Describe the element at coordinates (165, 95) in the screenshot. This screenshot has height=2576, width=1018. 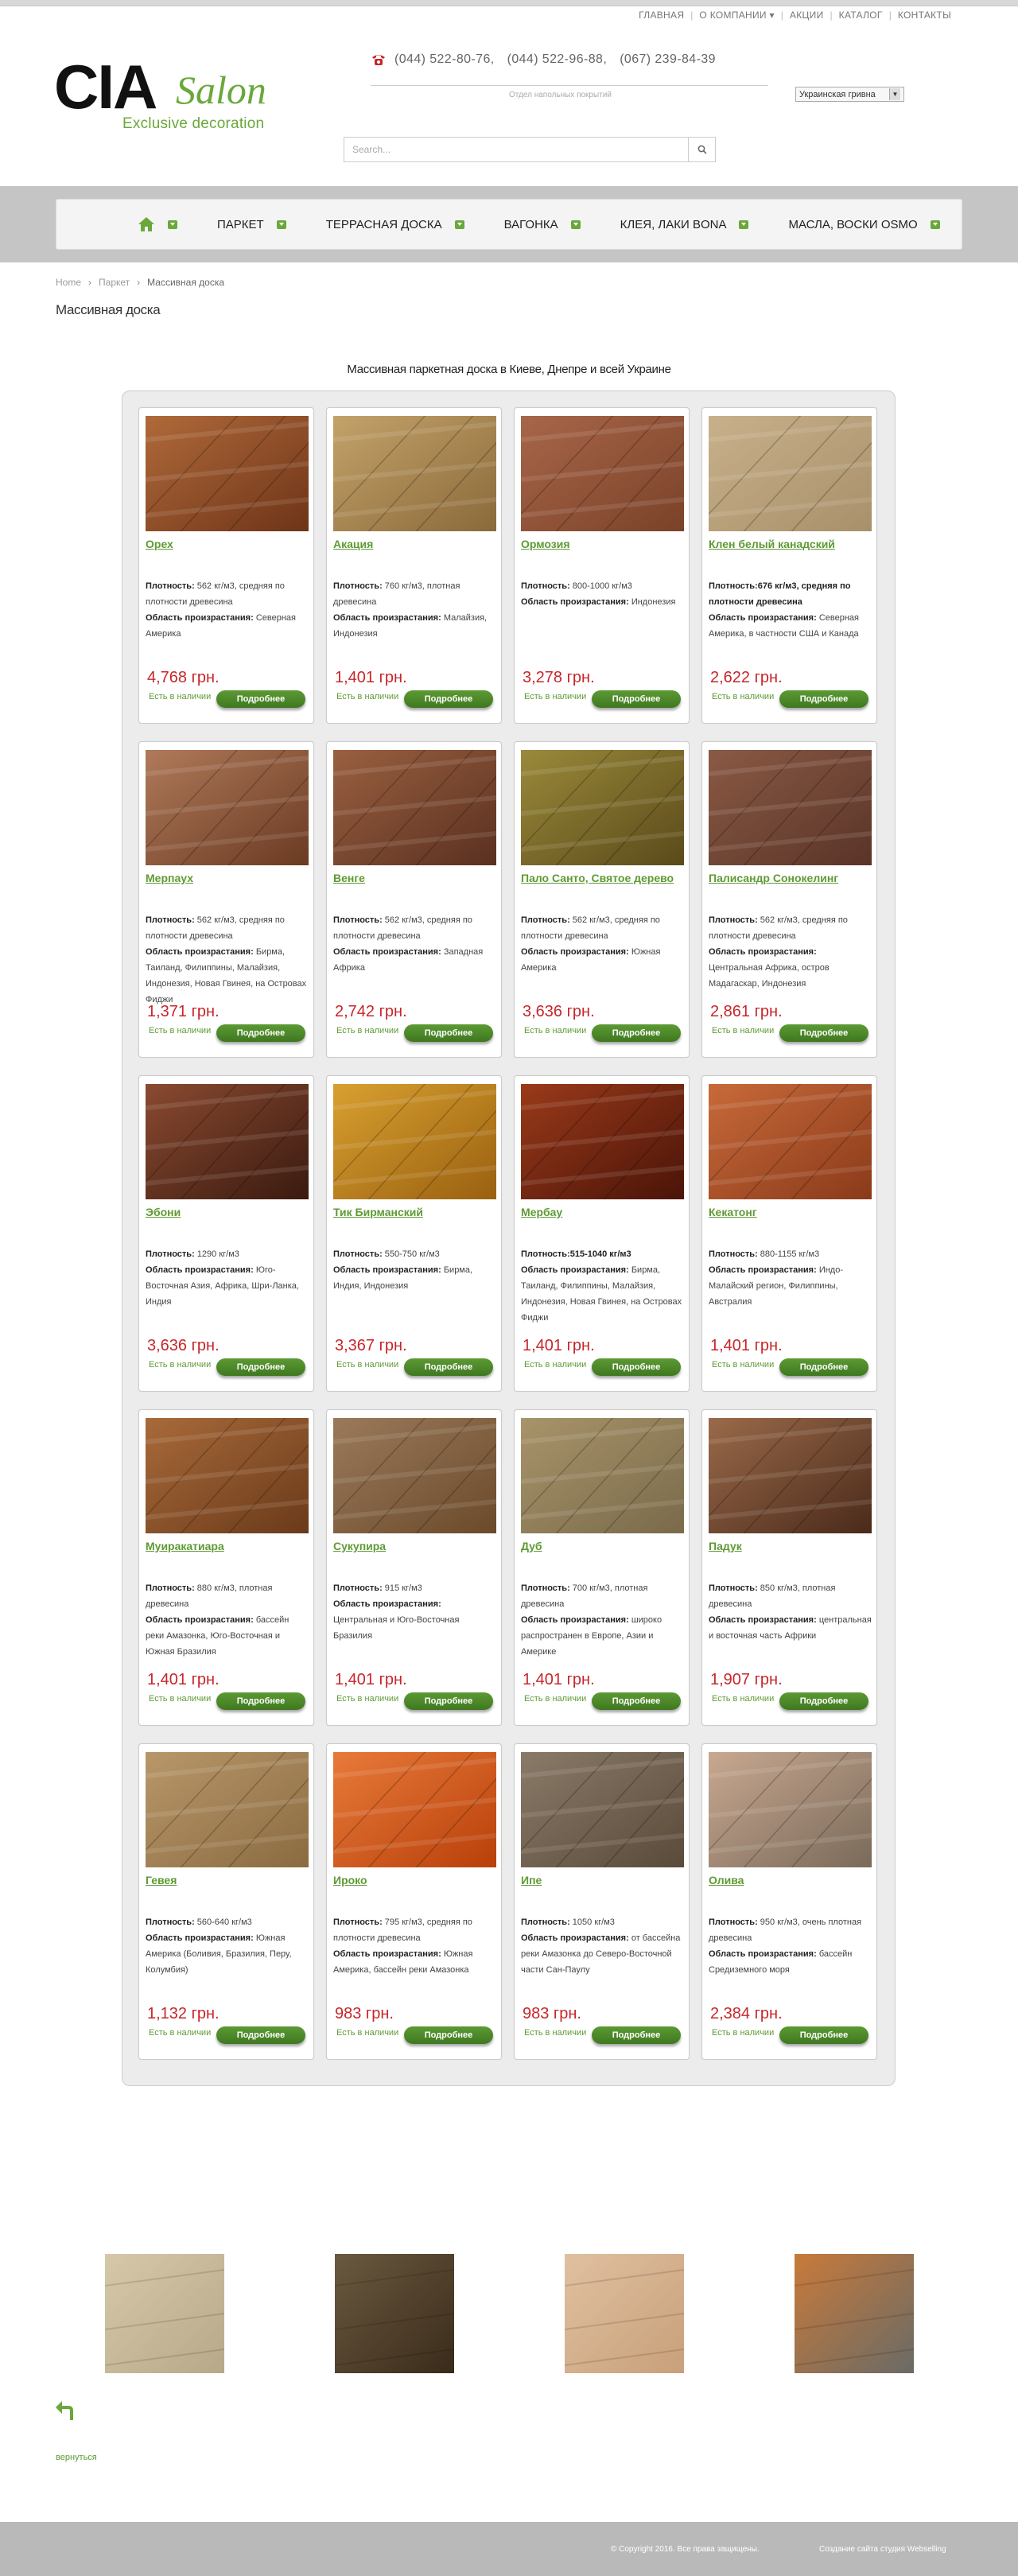
I see `site-logo: CIA Salon Exclusive decoration` at that location.